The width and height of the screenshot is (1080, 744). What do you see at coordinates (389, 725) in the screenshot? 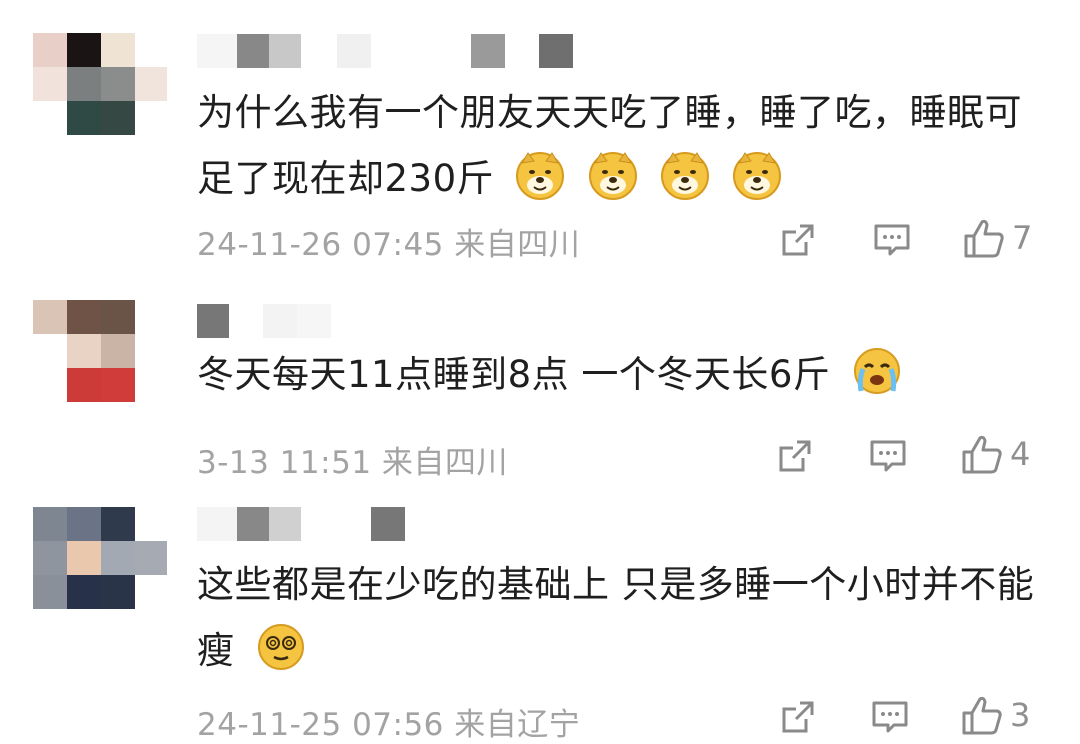
I see `comment-meta: 24-11-25 07:56 来自辽宁` at bounding box center [389, 725].